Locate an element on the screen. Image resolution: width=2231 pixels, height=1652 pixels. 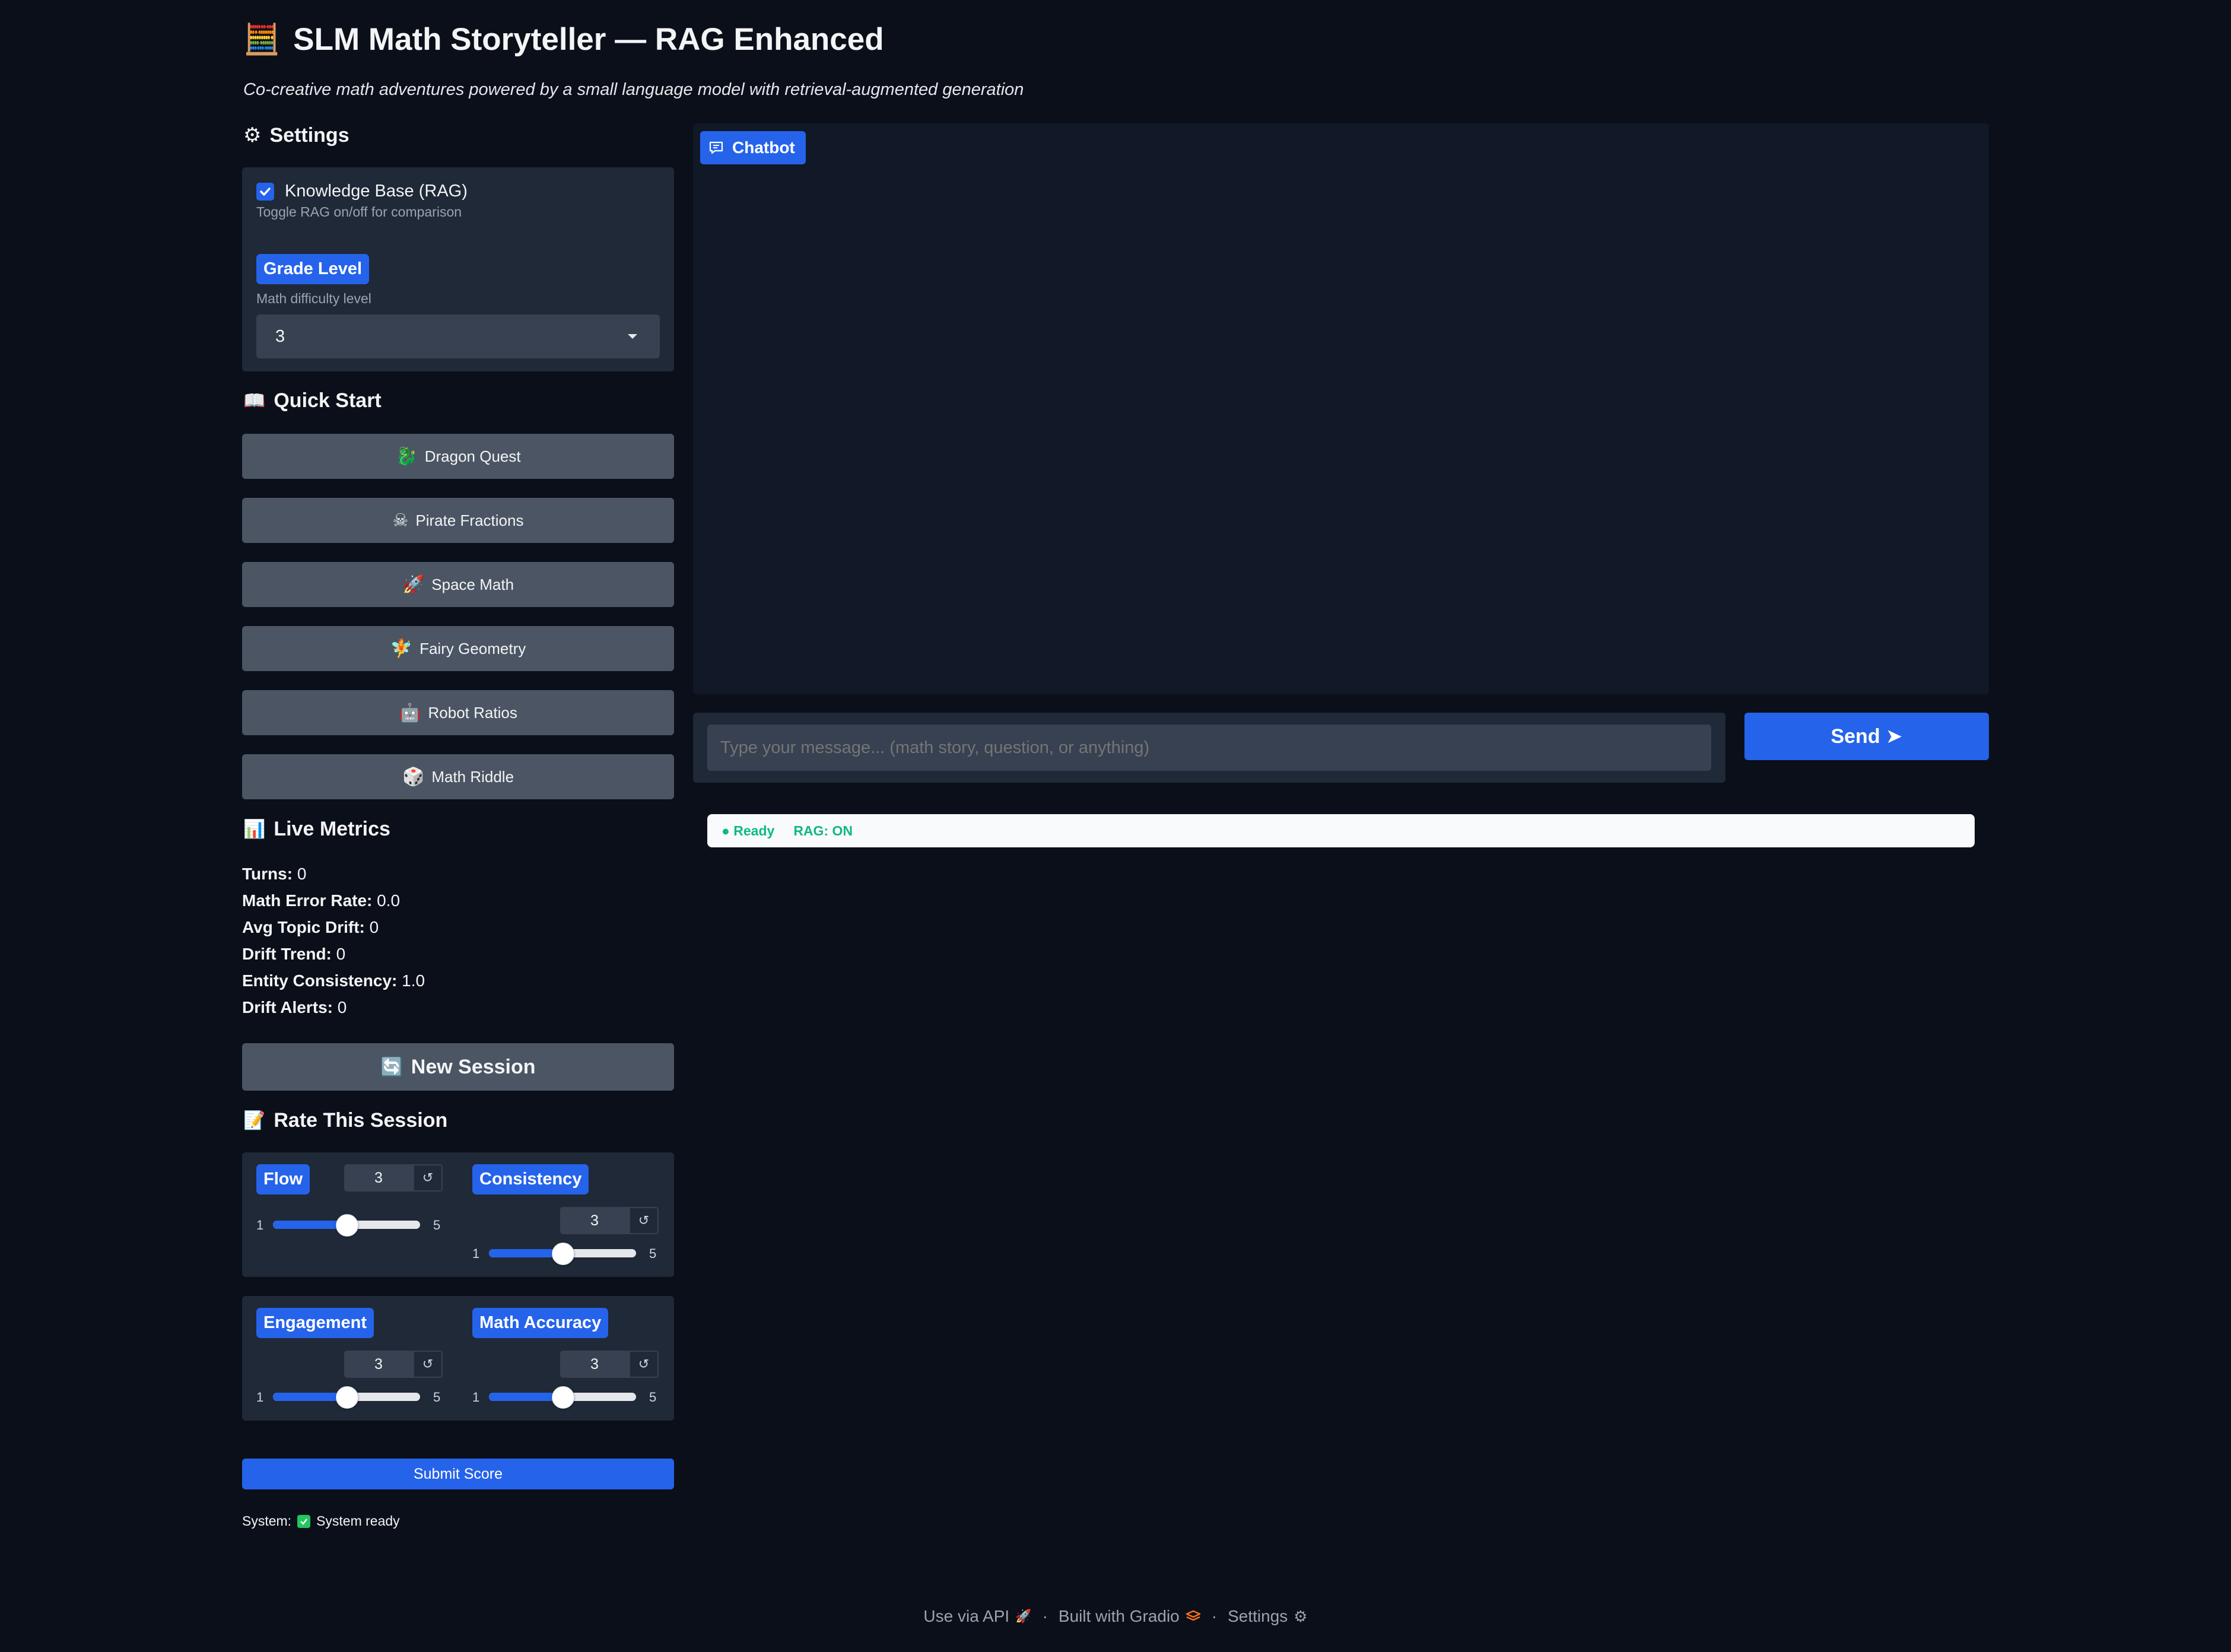
check-icon is located at coordinates (265, 191).